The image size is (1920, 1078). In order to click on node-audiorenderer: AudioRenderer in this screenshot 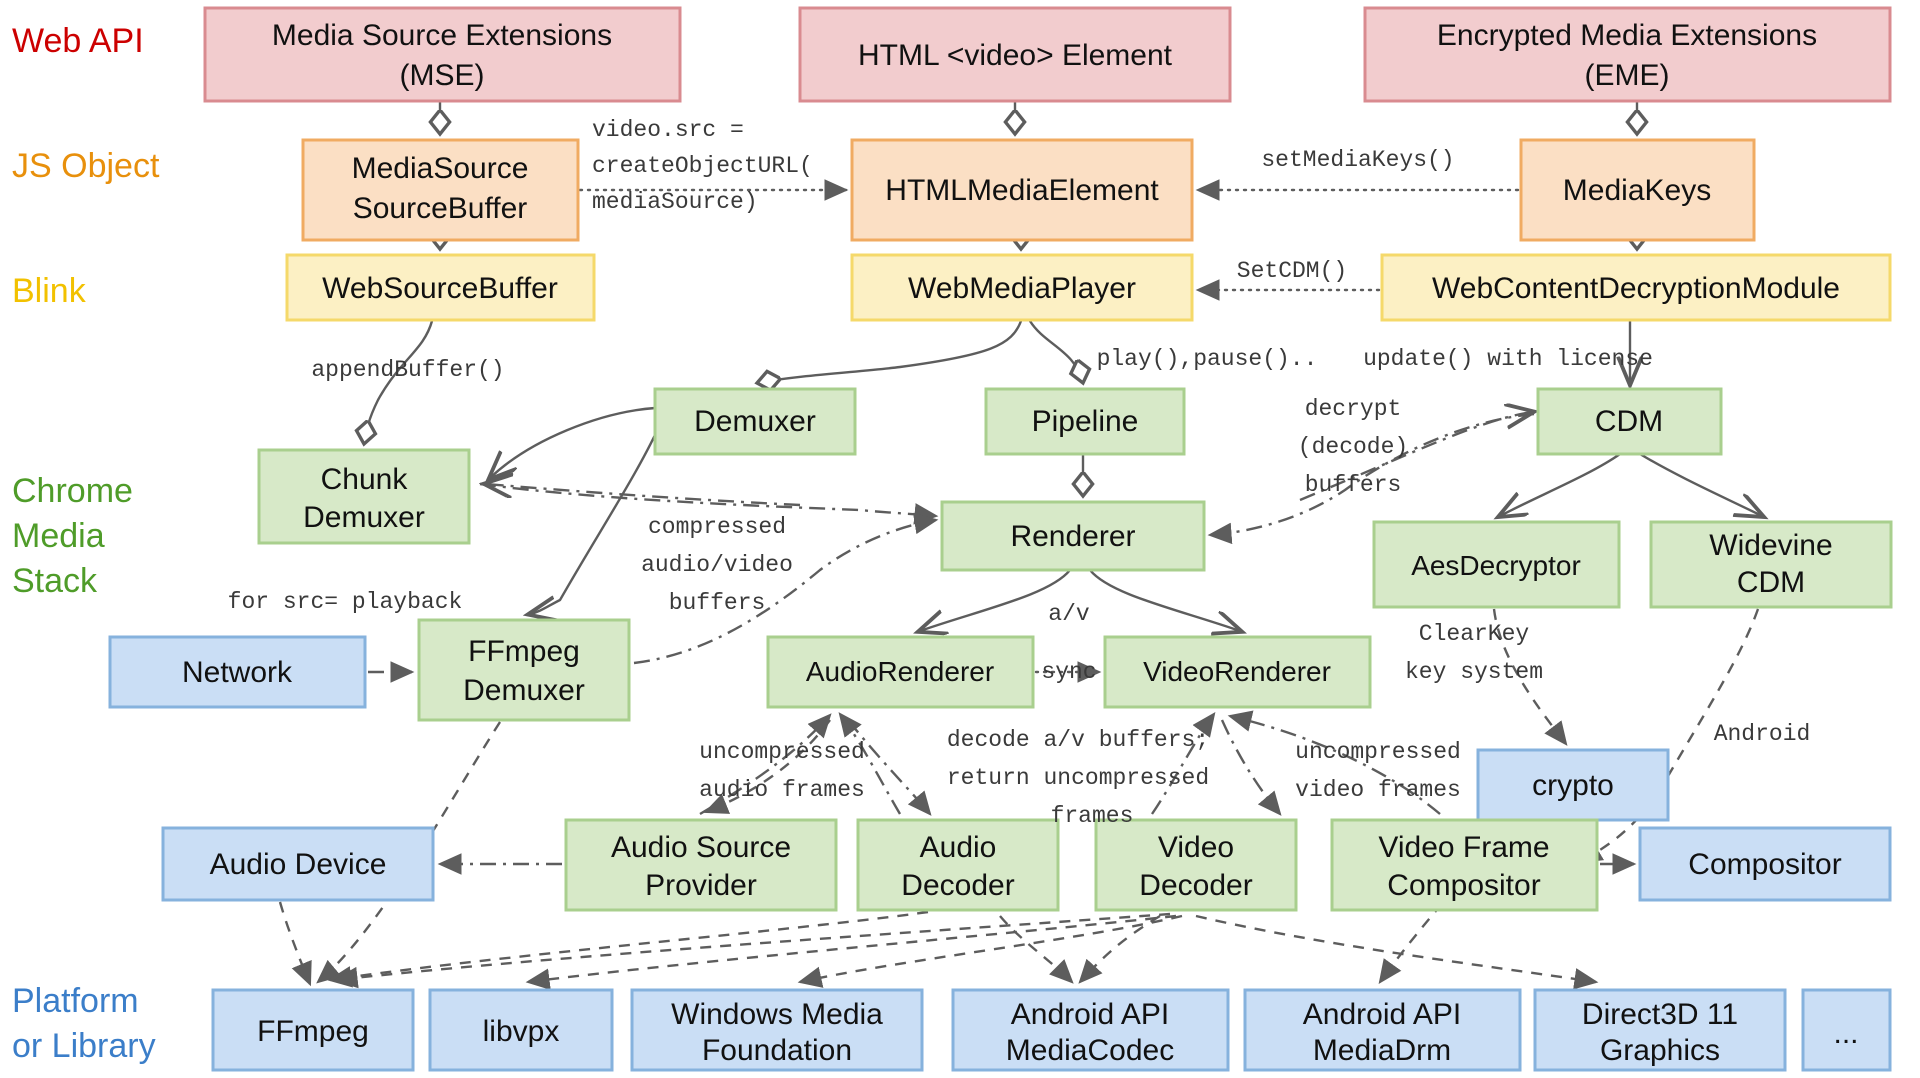, I will do `click(900, 672)`.